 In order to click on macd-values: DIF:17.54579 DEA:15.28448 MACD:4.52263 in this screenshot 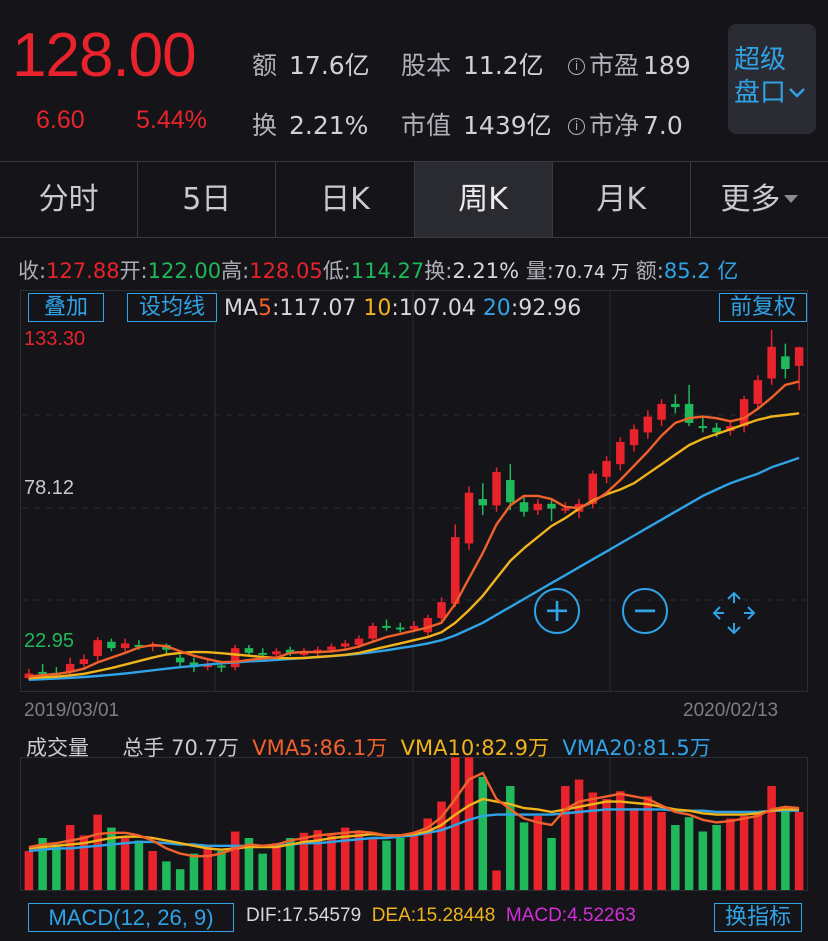, I will do `click(441, 915)`.